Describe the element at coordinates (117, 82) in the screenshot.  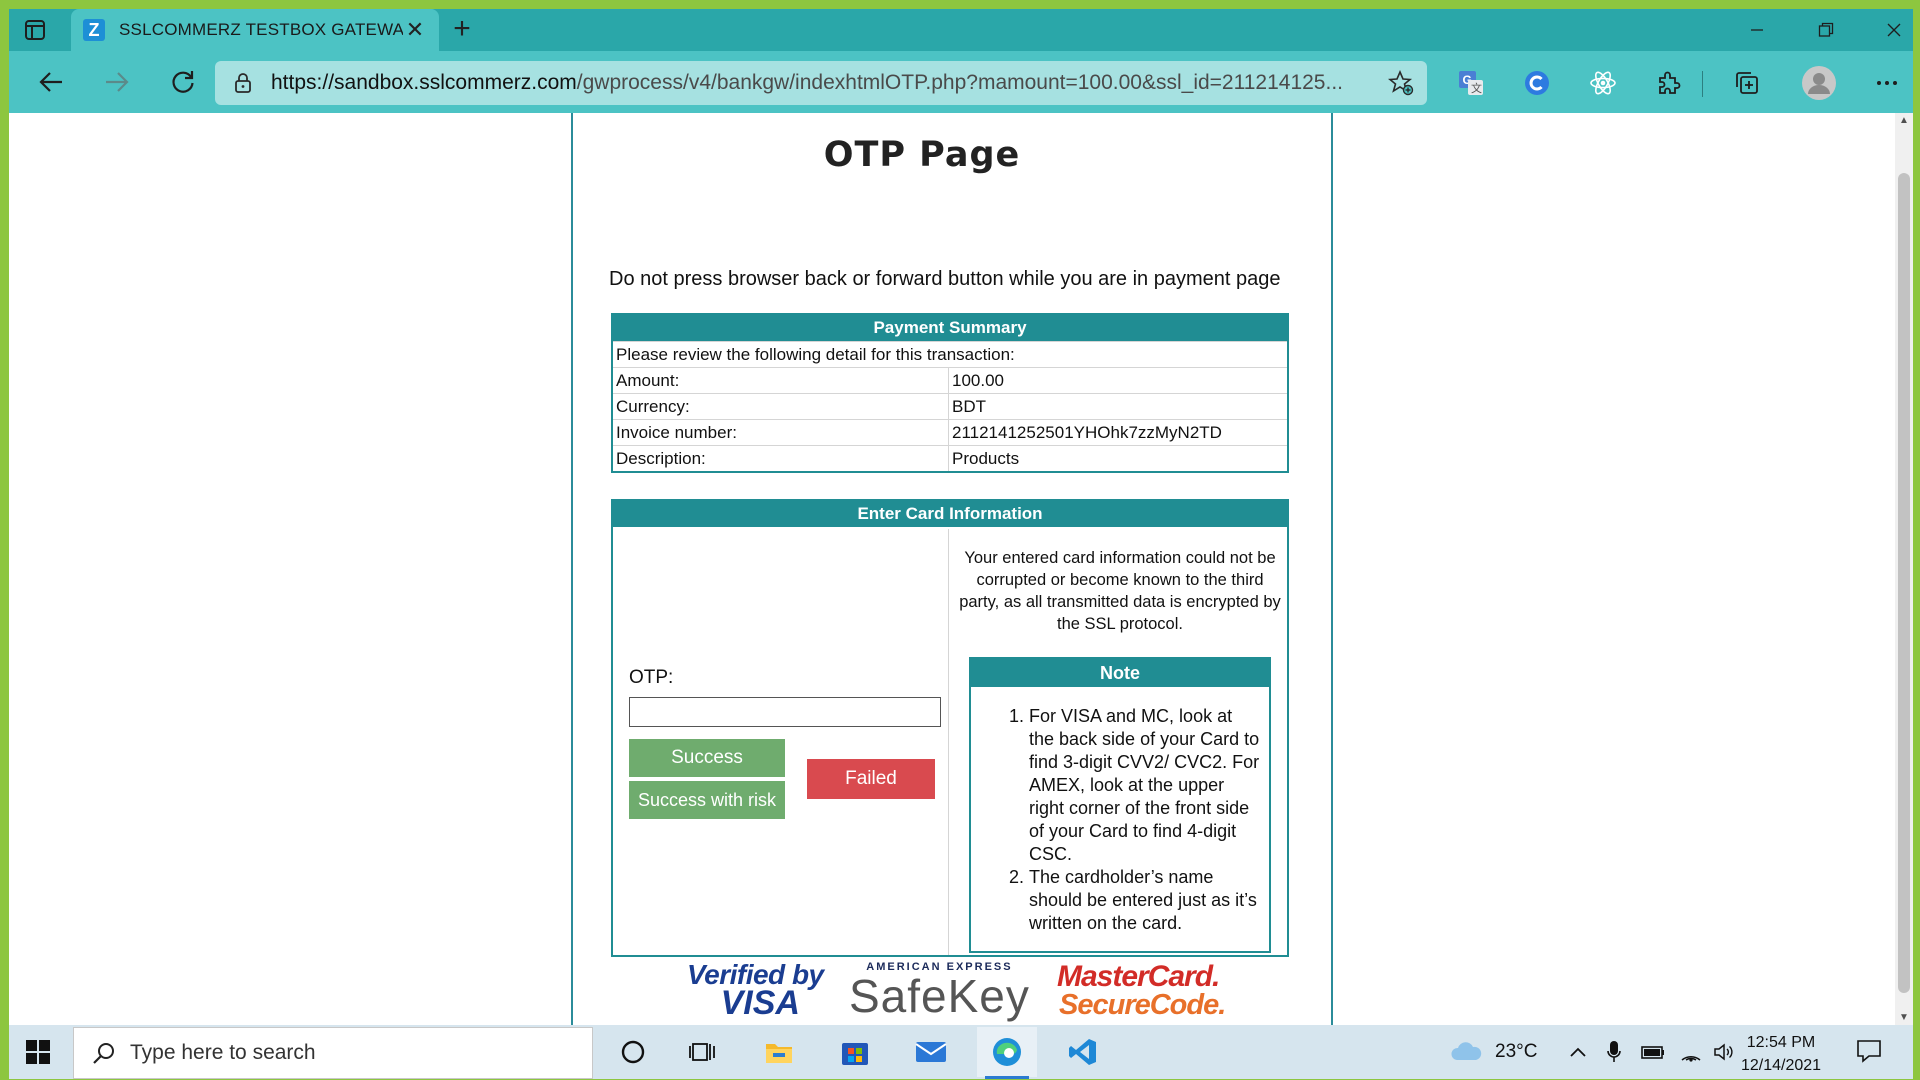
I see `forward-icon` at that location.